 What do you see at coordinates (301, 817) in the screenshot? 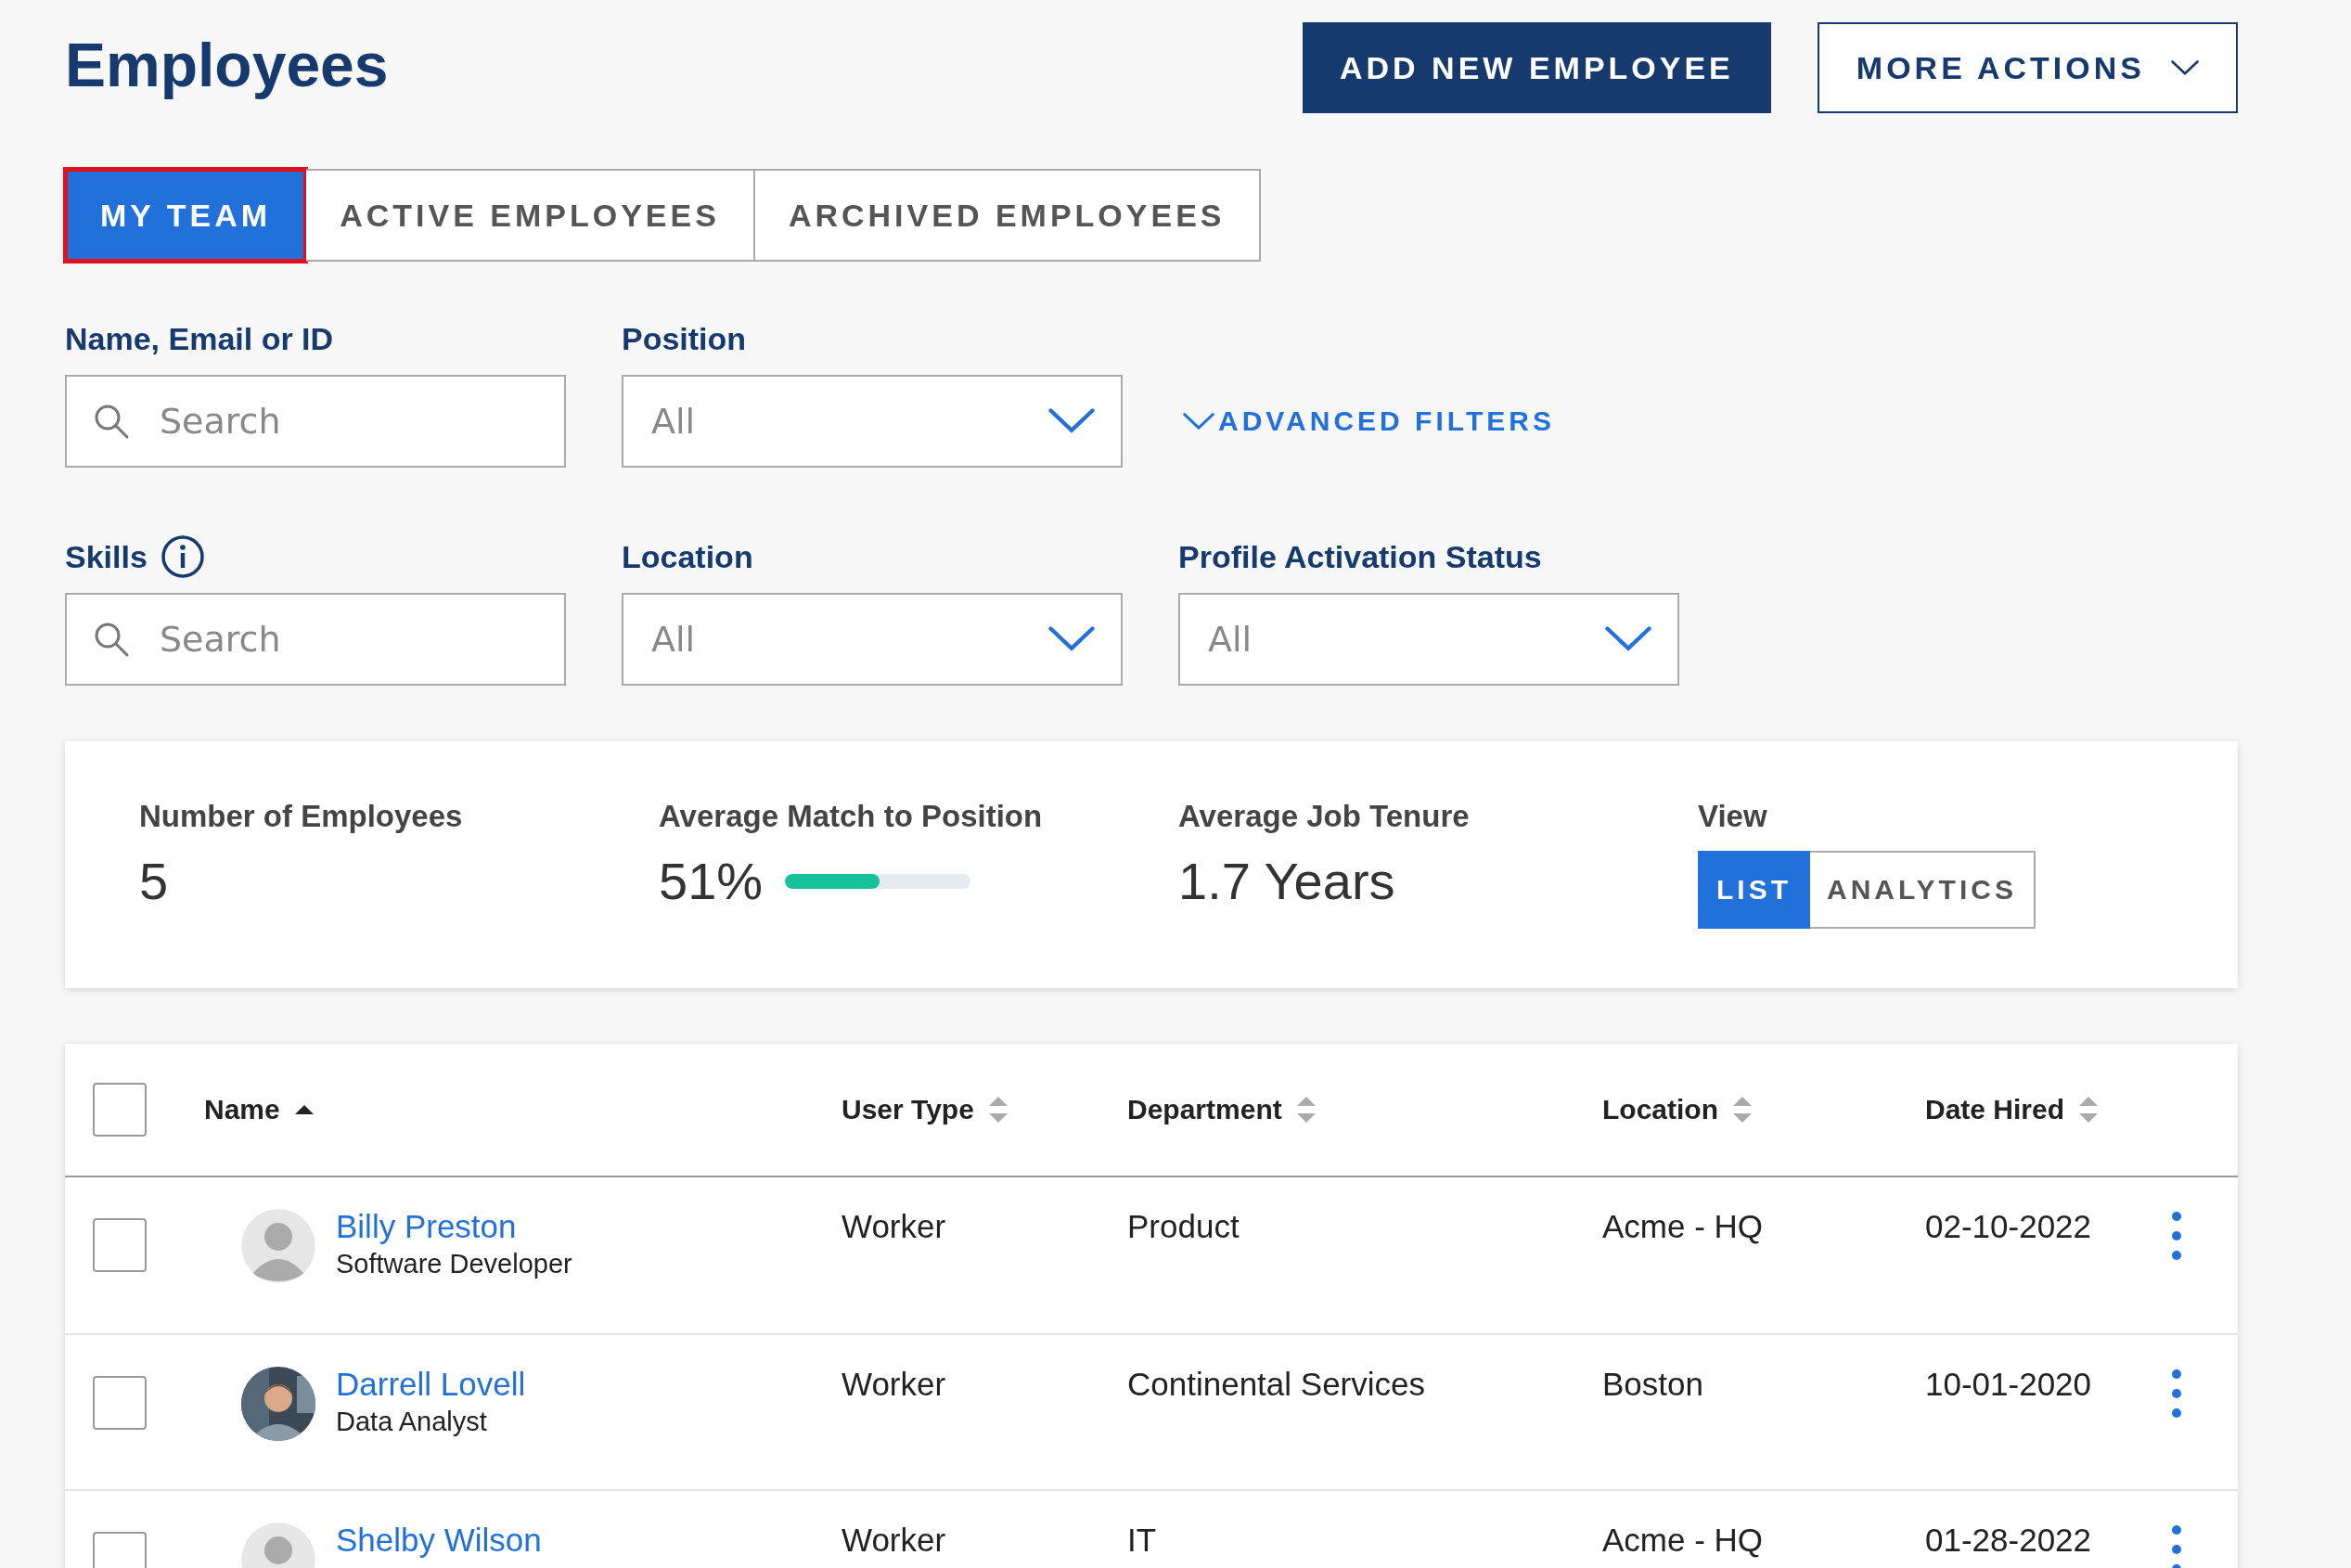
I see `stat-label: Number of Employees` at bounding box center [301, 817].